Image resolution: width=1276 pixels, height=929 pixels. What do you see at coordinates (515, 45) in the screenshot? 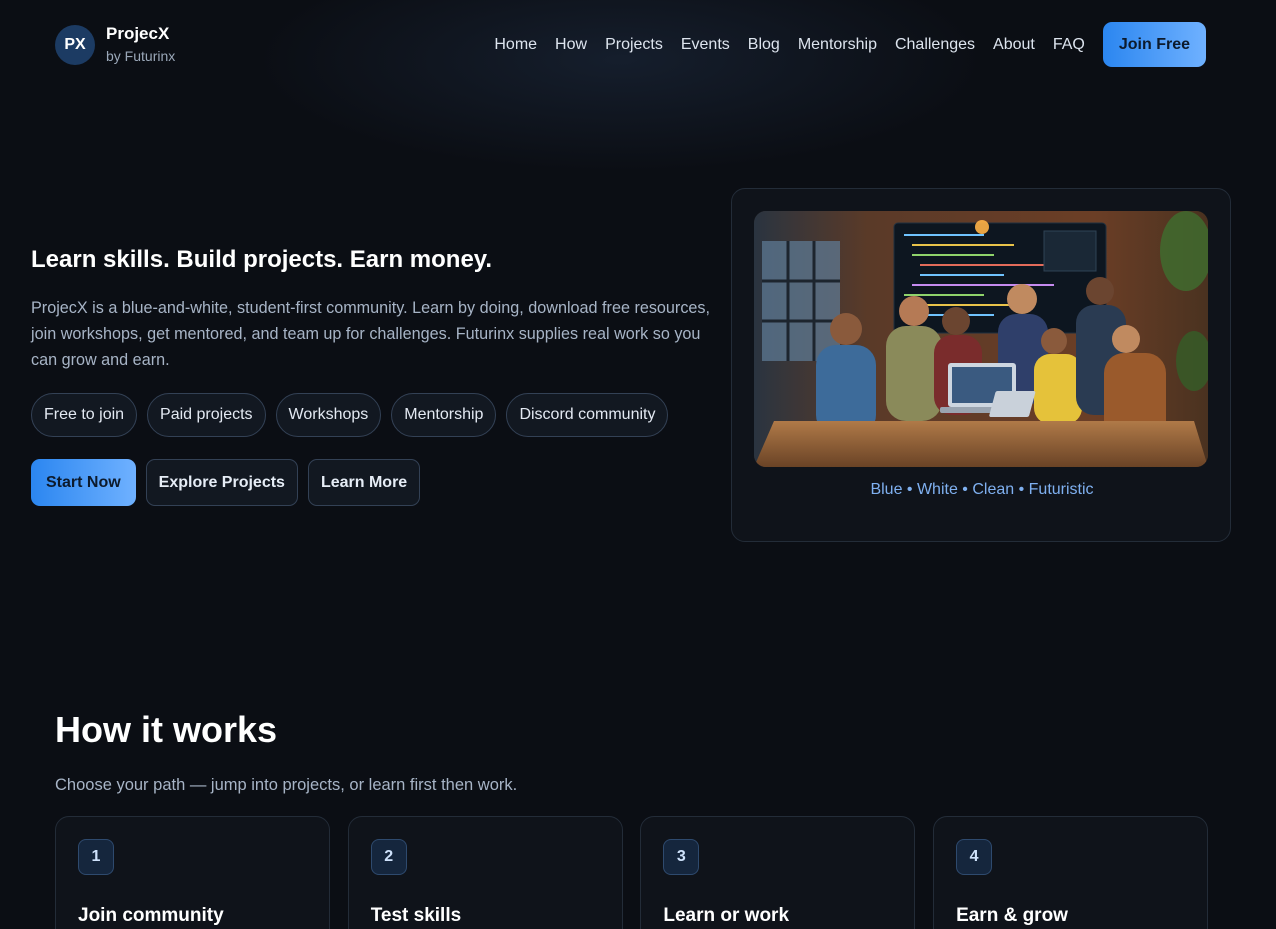
I see `nav-link-home: Home` at bounding box center [515, 45].